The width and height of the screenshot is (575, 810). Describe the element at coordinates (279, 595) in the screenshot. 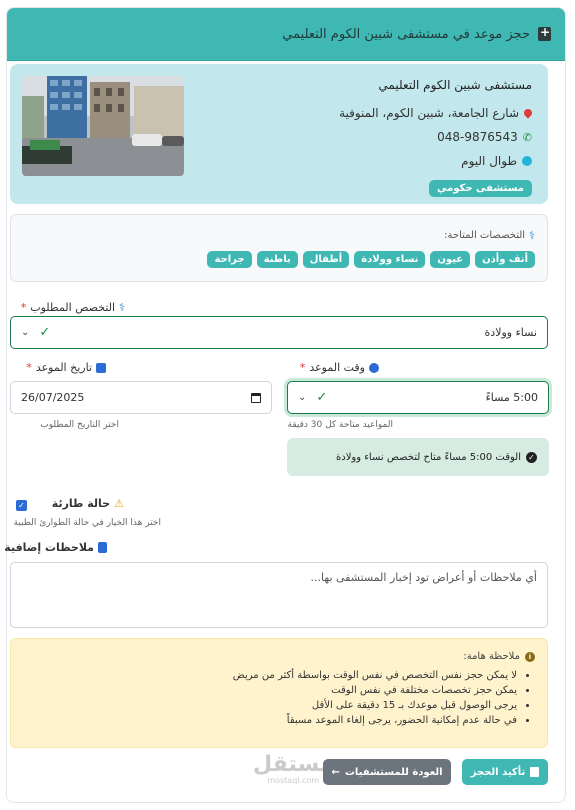

I see `notes-textarea` at that location.